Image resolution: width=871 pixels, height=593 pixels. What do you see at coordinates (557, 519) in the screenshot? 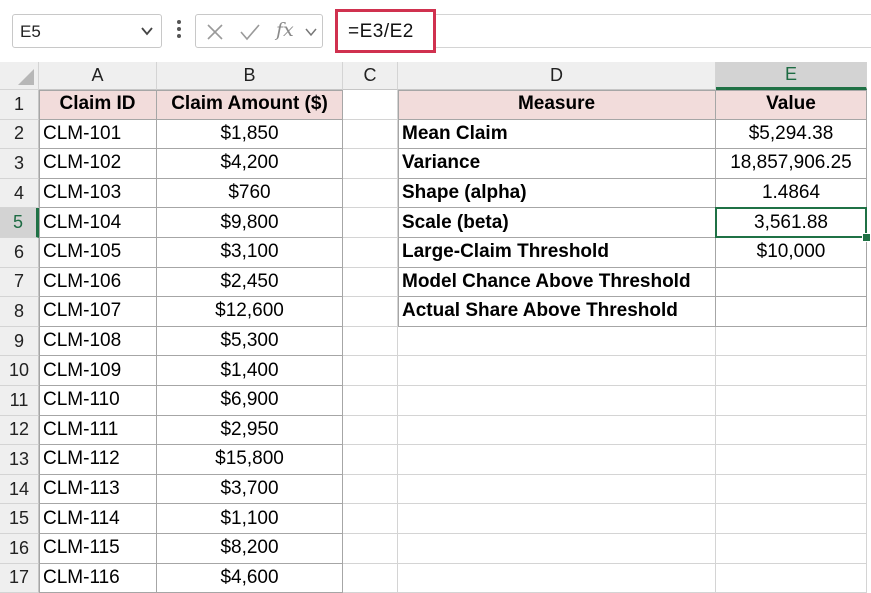
I see `cell-d15` at bounding box center [557, 519].